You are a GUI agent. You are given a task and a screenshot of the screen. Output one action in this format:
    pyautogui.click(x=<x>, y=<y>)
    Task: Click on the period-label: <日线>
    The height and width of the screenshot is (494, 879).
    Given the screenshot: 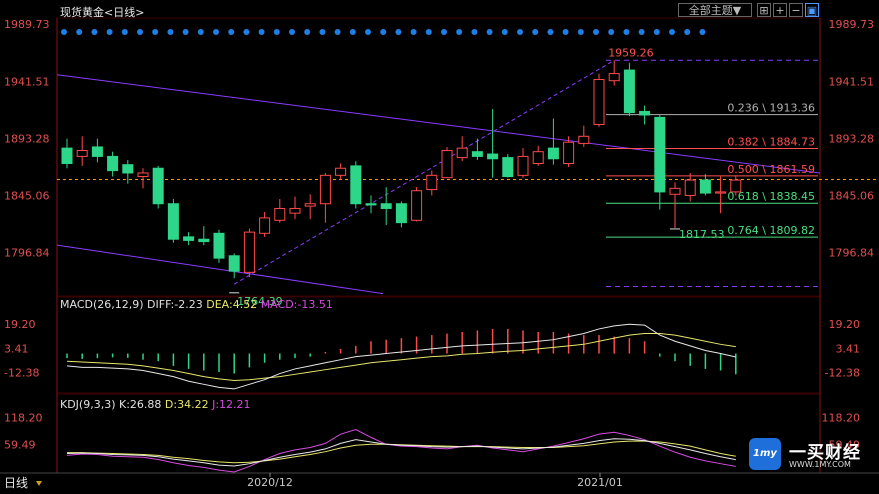 What is the action you would take?
    pyautogui.click(x=124, y=12)
    